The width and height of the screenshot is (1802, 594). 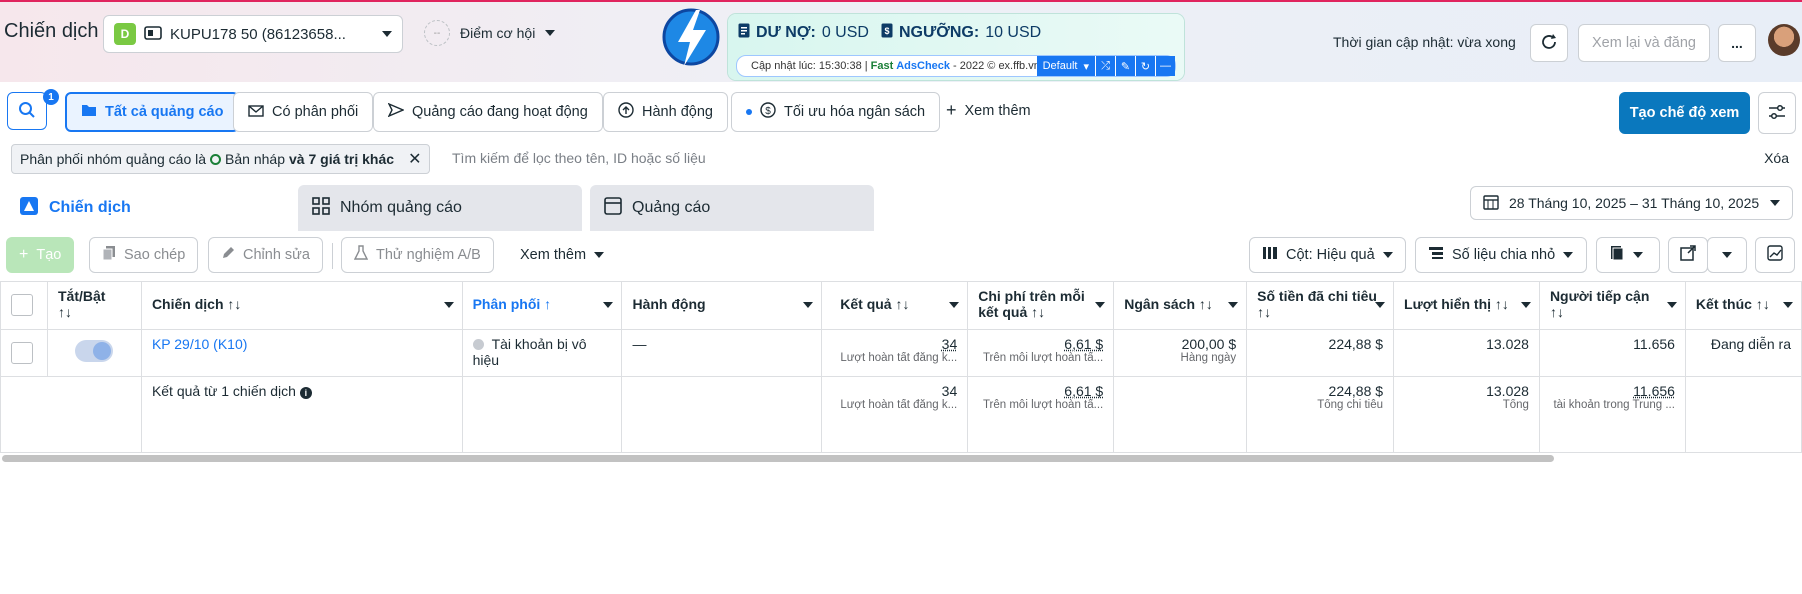 I want to click on action-value: —, so click(x=639, y=344).